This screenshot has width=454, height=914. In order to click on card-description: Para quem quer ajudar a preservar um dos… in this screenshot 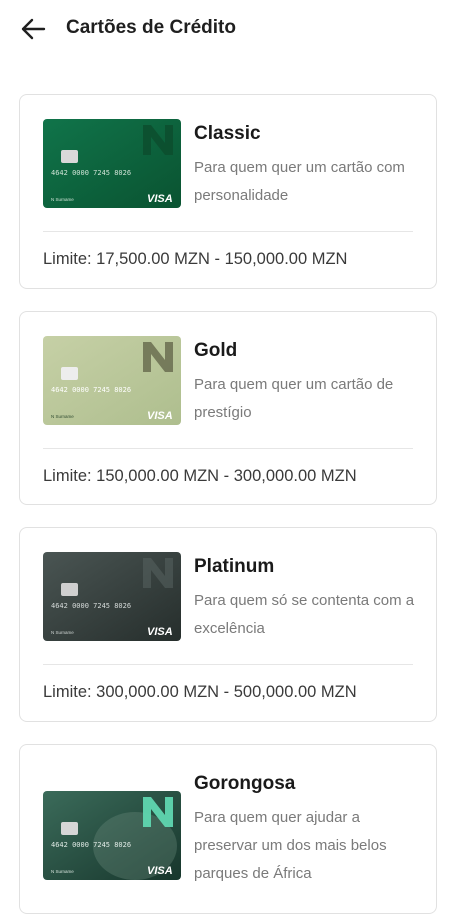, I will do `click(290, 845)`.